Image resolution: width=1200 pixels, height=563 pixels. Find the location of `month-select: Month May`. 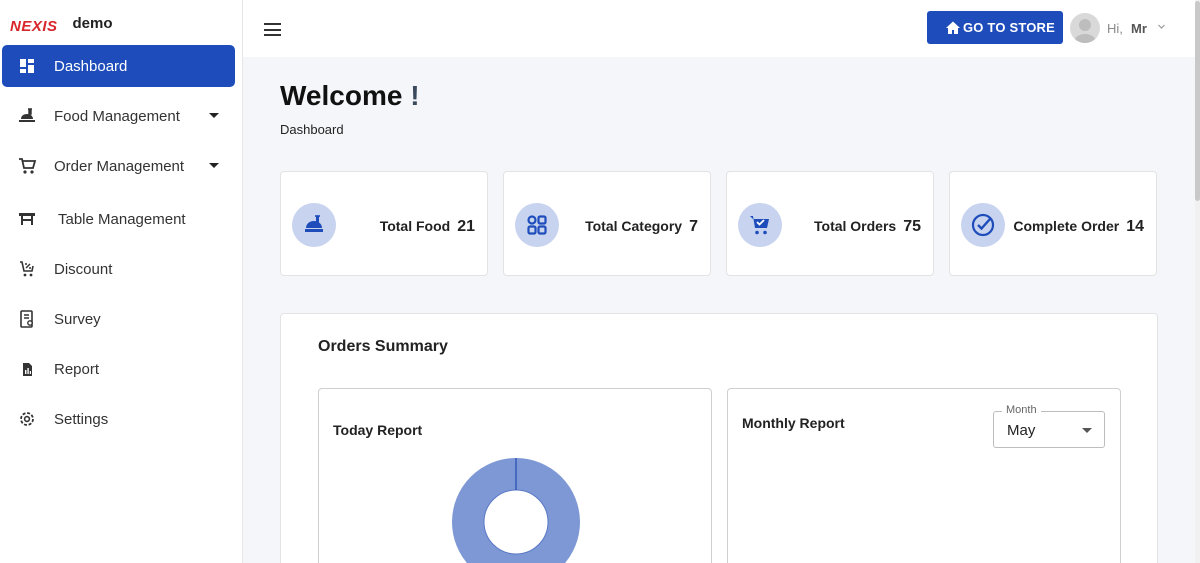

month-select: Month May is located at coordinates (1049, 426).